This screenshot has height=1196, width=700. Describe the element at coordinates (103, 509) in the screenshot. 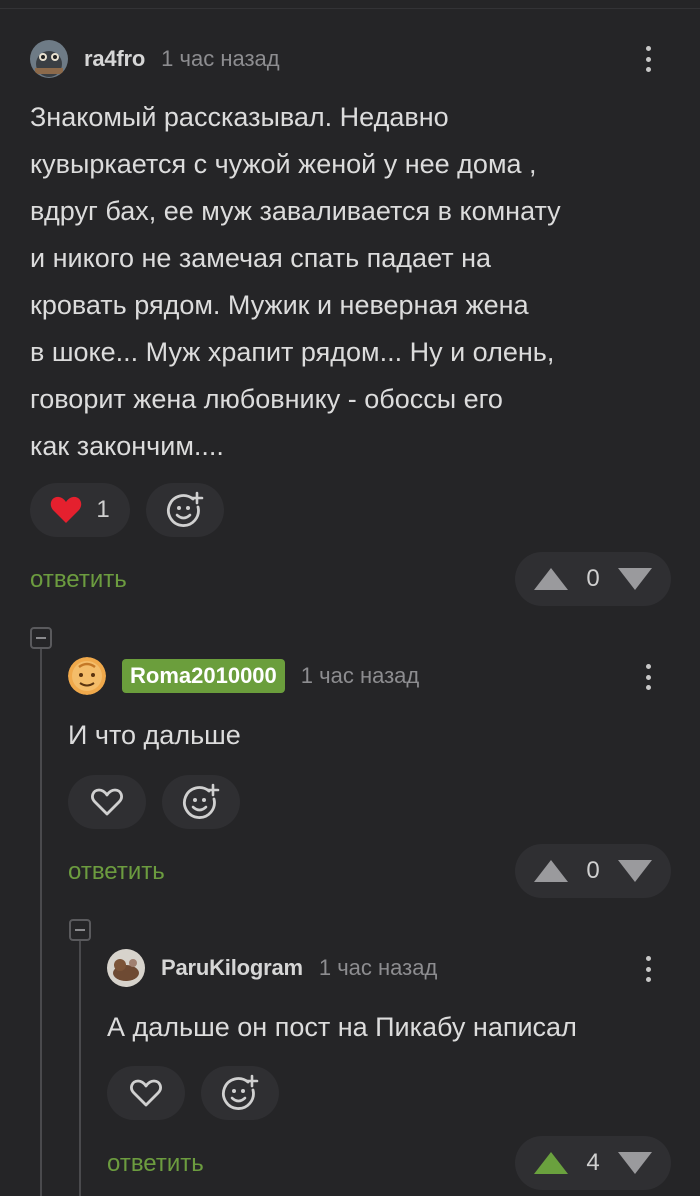

I see `like-count: 1` at that location.